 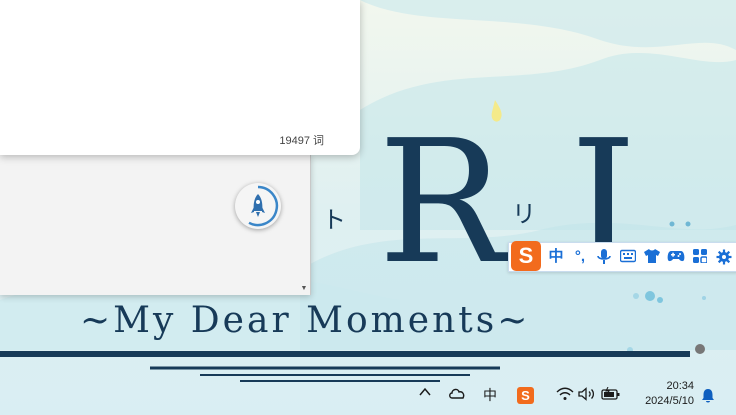 I want to click on system-clock: 20:34 2024/5/10, so click(x=663, y=394).